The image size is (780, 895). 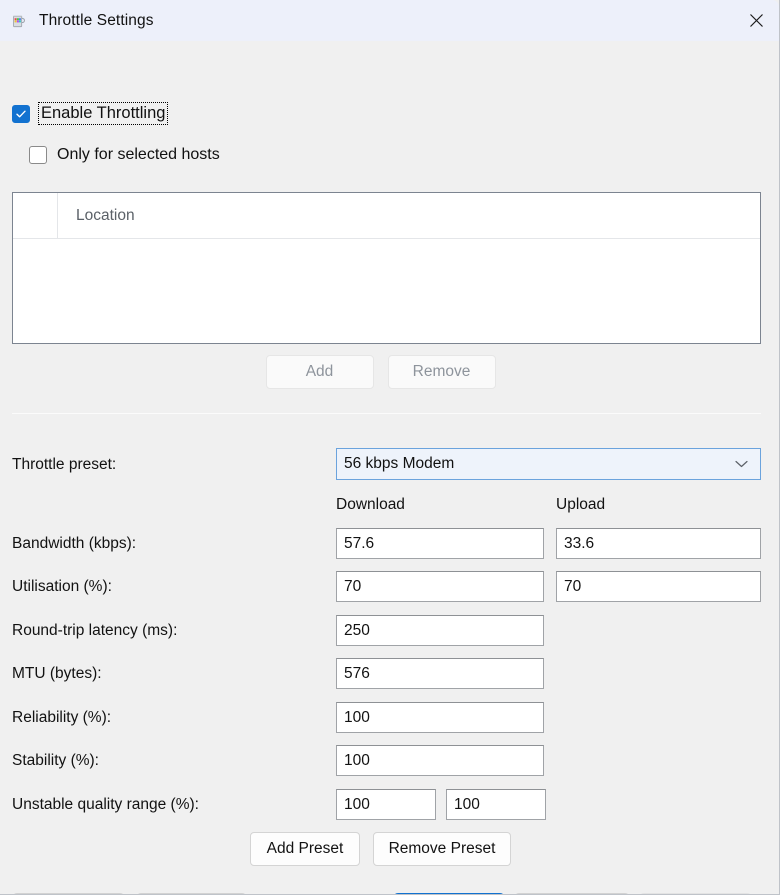 I want to click on round-trip-latency-label: Round-trip latency (ms):, so click(x=95, y=630).